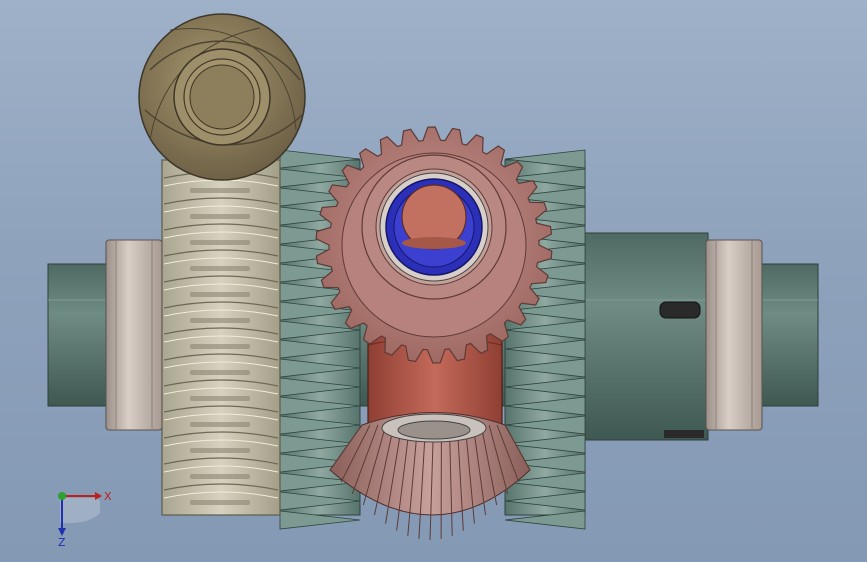 This screenshot has height=562, width=867. I want to click on x-axis-label: X, so click(108, 496).